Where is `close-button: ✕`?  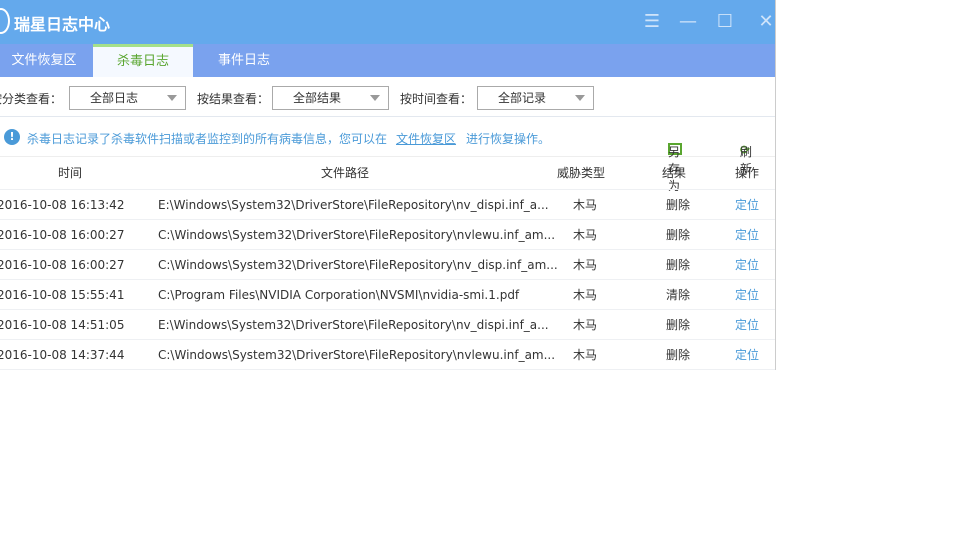 close-button: ✕ is located at coordinates (764, 22).